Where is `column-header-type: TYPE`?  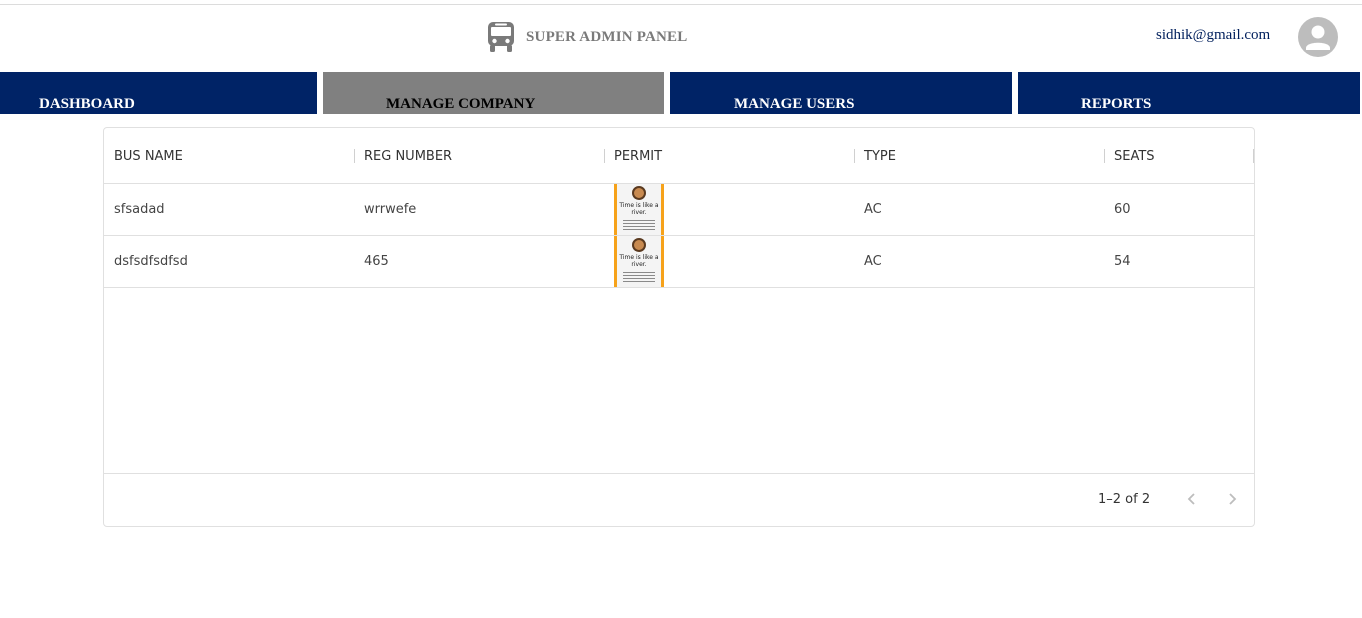
column-header-type: TYPE is located at coordinates (880, 156).